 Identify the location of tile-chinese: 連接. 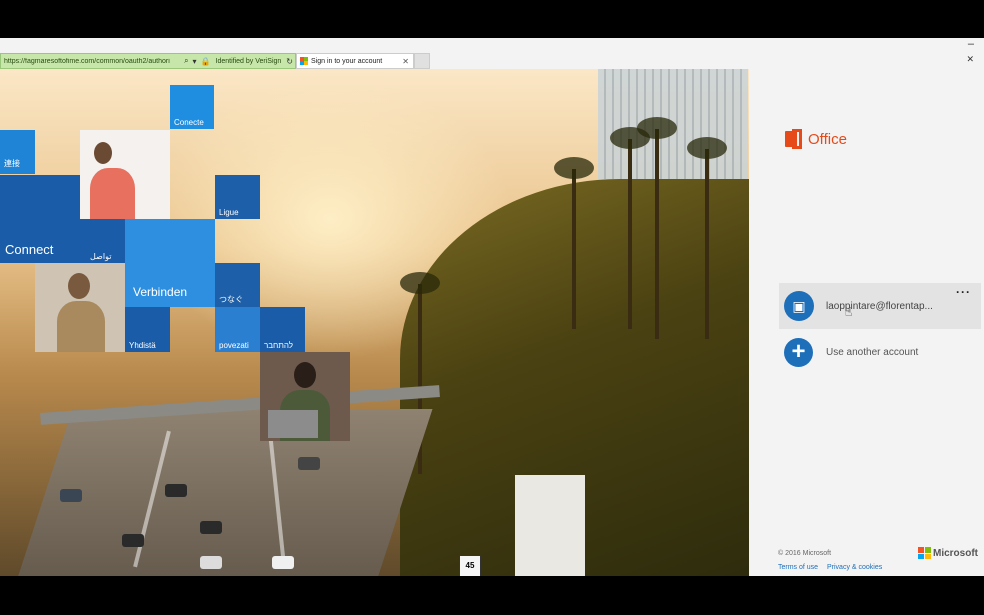
(17, 152).